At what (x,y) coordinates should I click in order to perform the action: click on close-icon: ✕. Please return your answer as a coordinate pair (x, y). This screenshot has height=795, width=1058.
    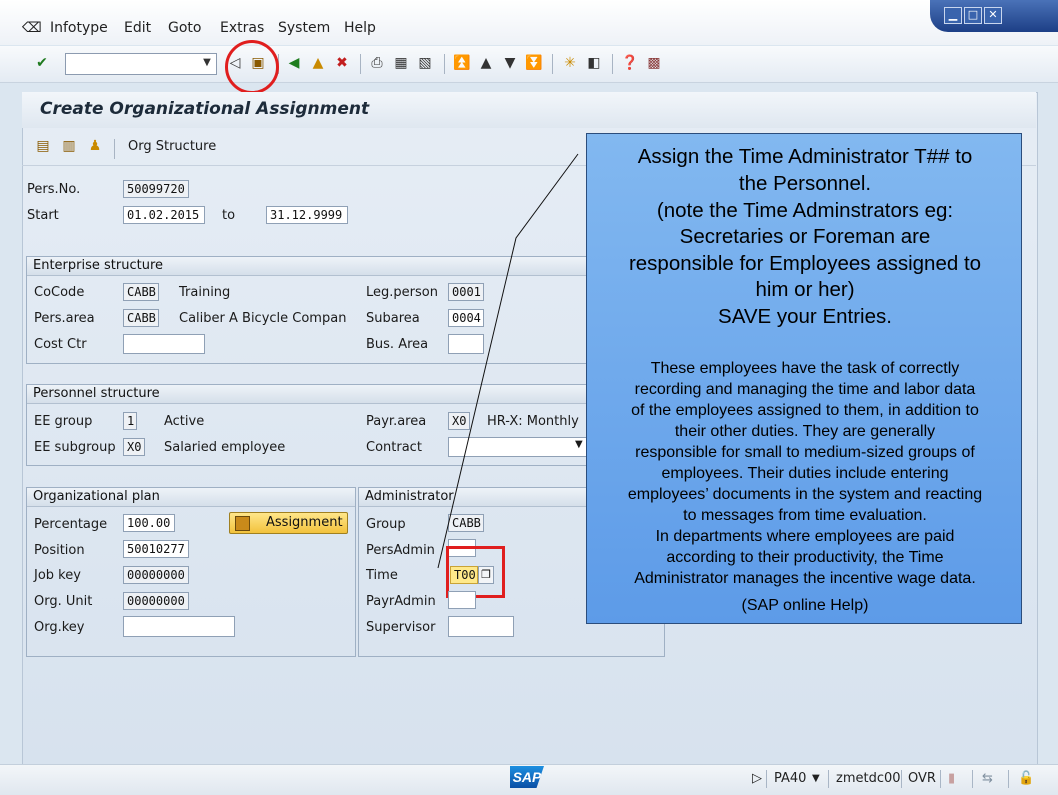
    Looking at the image, I should click on (993, 15).